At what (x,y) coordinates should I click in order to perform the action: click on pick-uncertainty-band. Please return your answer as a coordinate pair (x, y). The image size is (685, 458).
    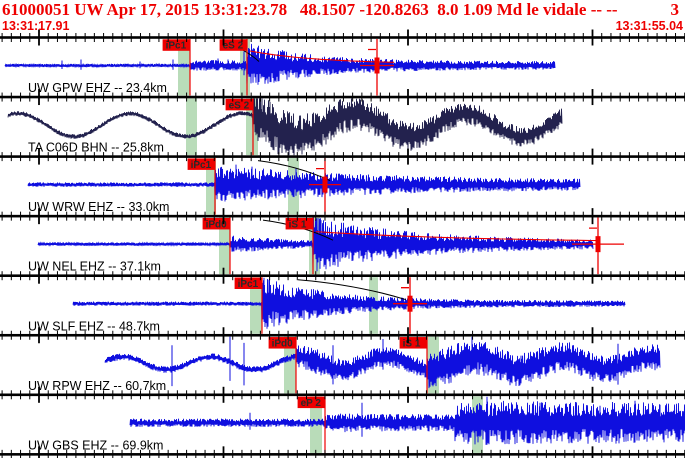
    Looking at the image, I should click on (191, 127).